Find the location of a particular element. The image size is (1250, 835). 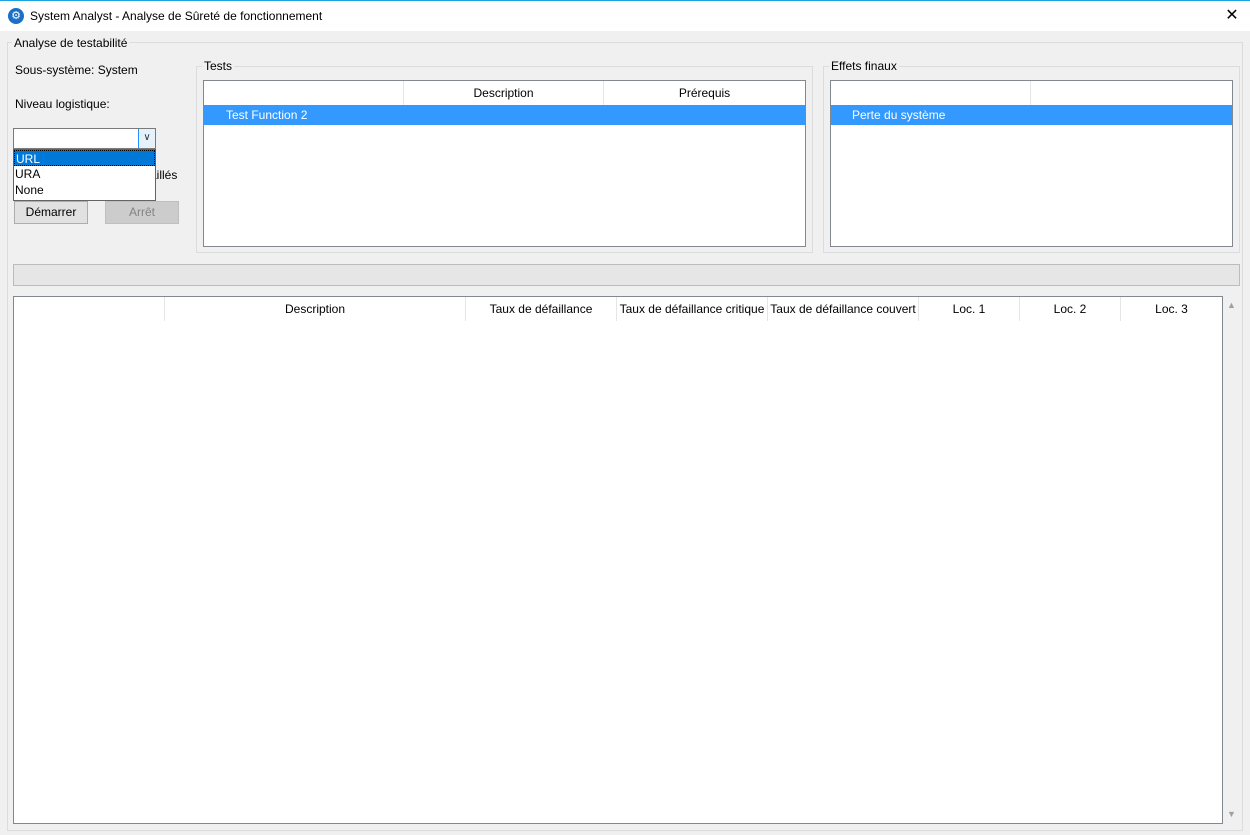

results-col-loc1: Loc. 1 is located at coordinates (969, 309).